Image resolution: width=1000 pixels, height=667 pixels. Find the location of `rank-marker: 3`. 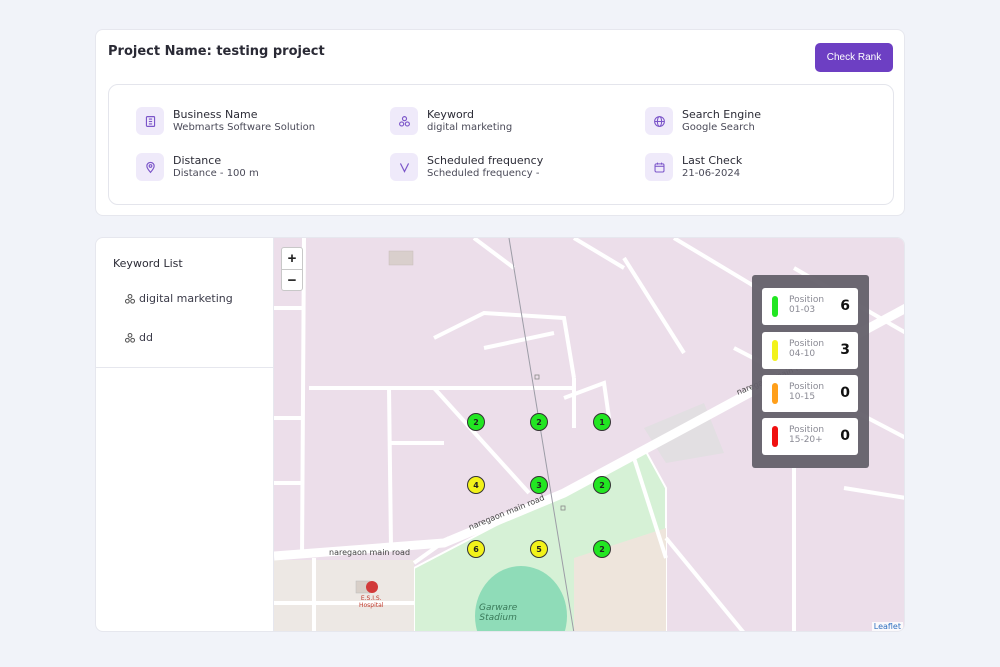

rank-marker: 3 is located at coordinates (539, 485).